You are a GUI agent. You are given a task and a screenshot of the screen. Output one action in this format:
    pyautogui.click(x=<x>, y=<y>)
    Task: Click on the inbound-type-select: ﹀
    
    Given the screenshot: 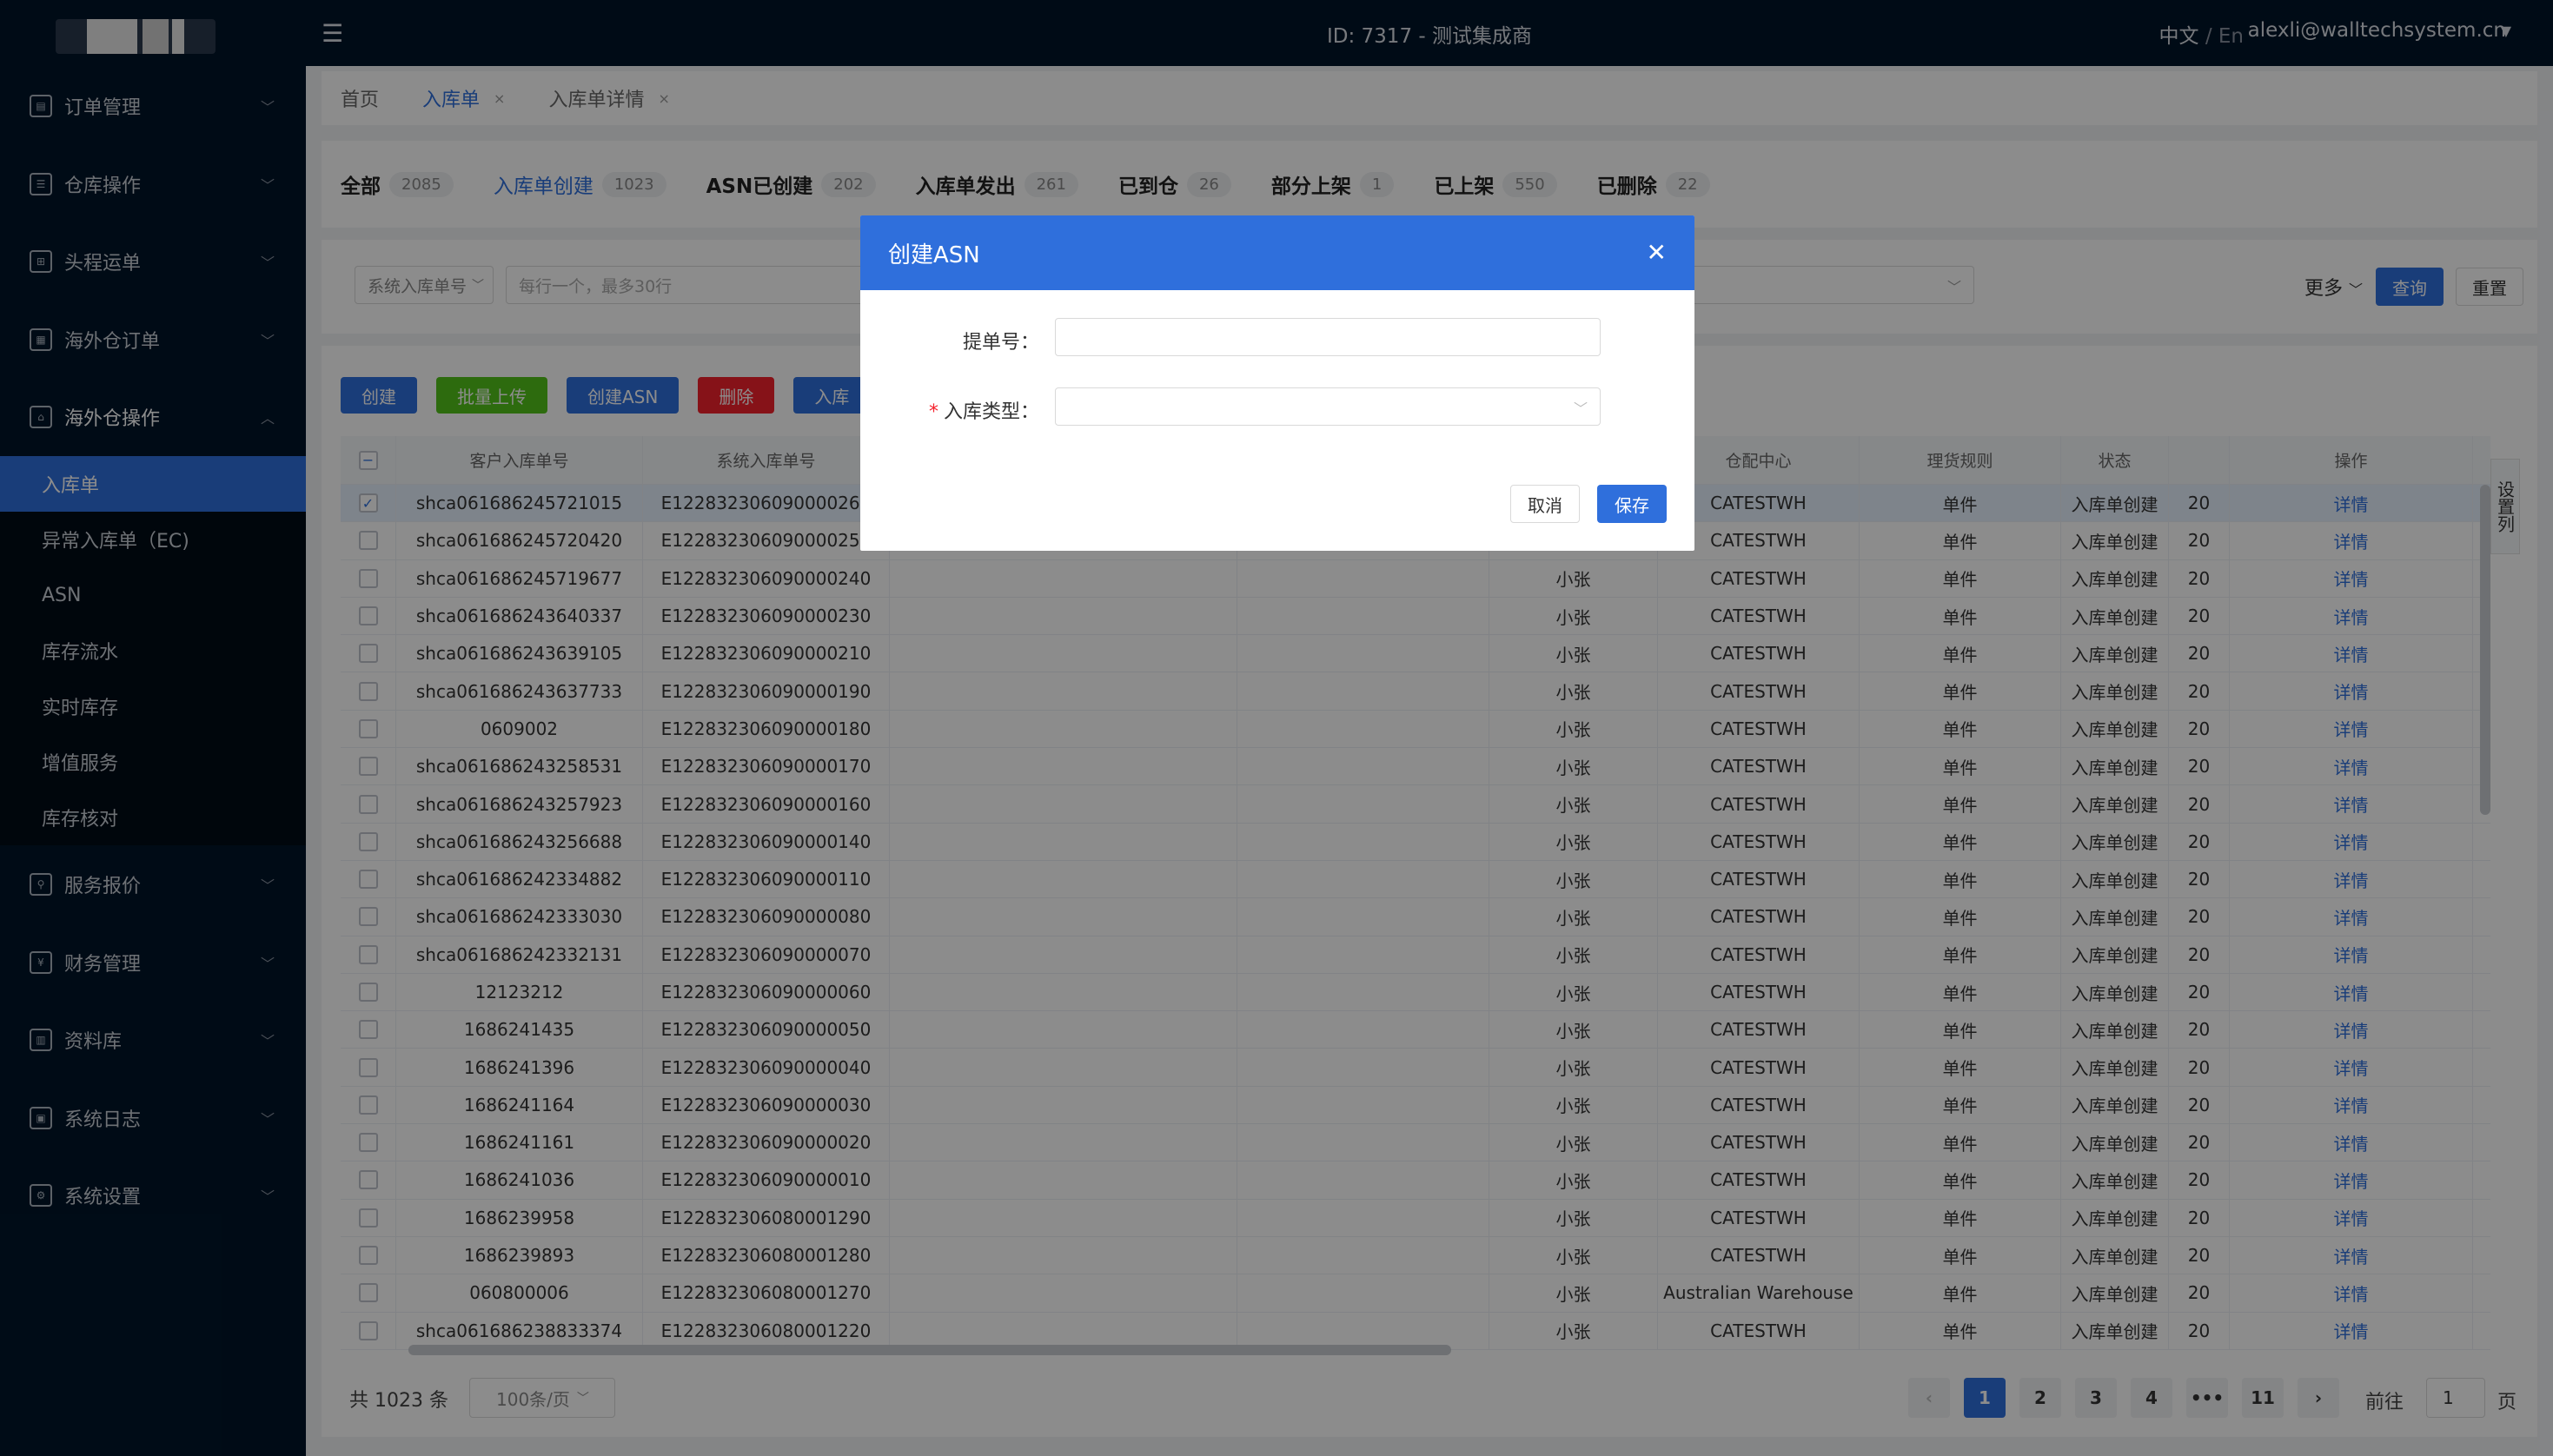 What is the action you would take?
    pyautogui.click(x=1328, y=406)
    